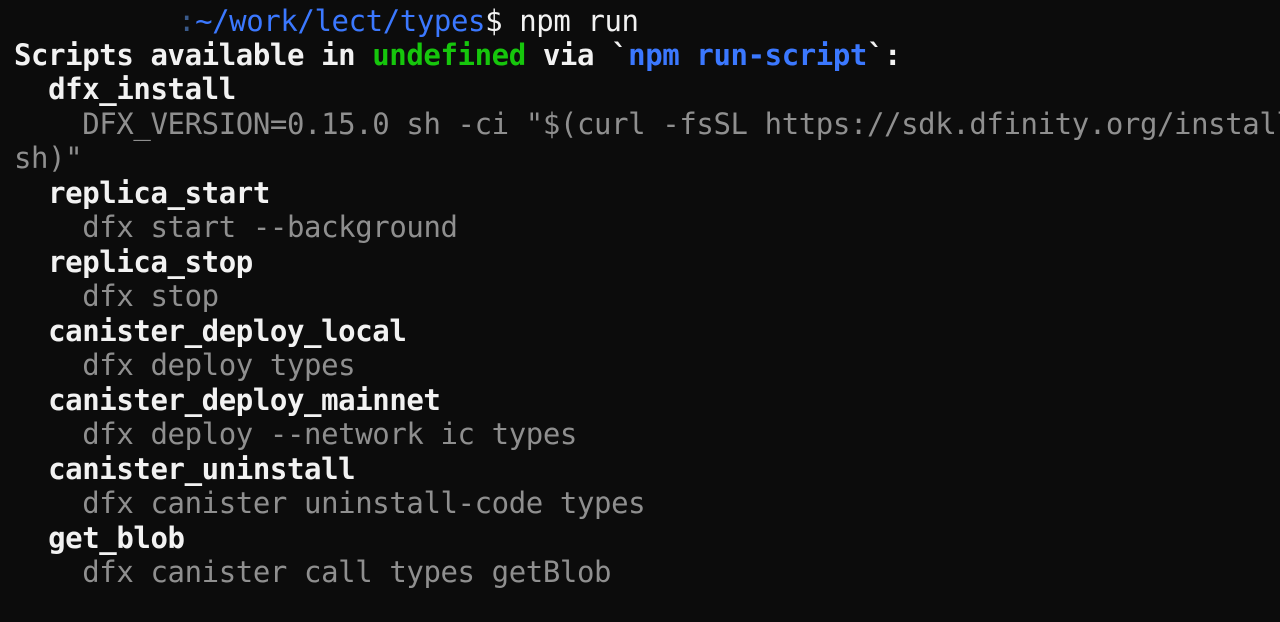 This screenshot has height=622, width=1280. What do you see at coordinates (142, 89) in the screenshot?
I see `script-name: dfx_install` at bounding box center [142, 89].